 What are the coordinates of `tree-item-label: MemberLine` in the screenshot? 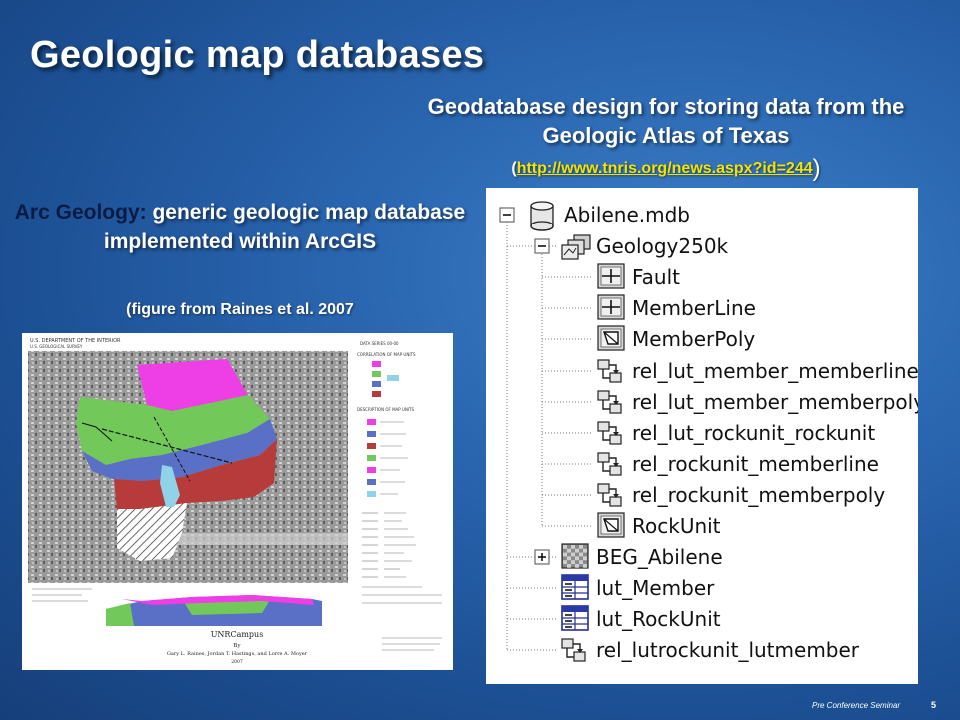 It's located at (694, 308).